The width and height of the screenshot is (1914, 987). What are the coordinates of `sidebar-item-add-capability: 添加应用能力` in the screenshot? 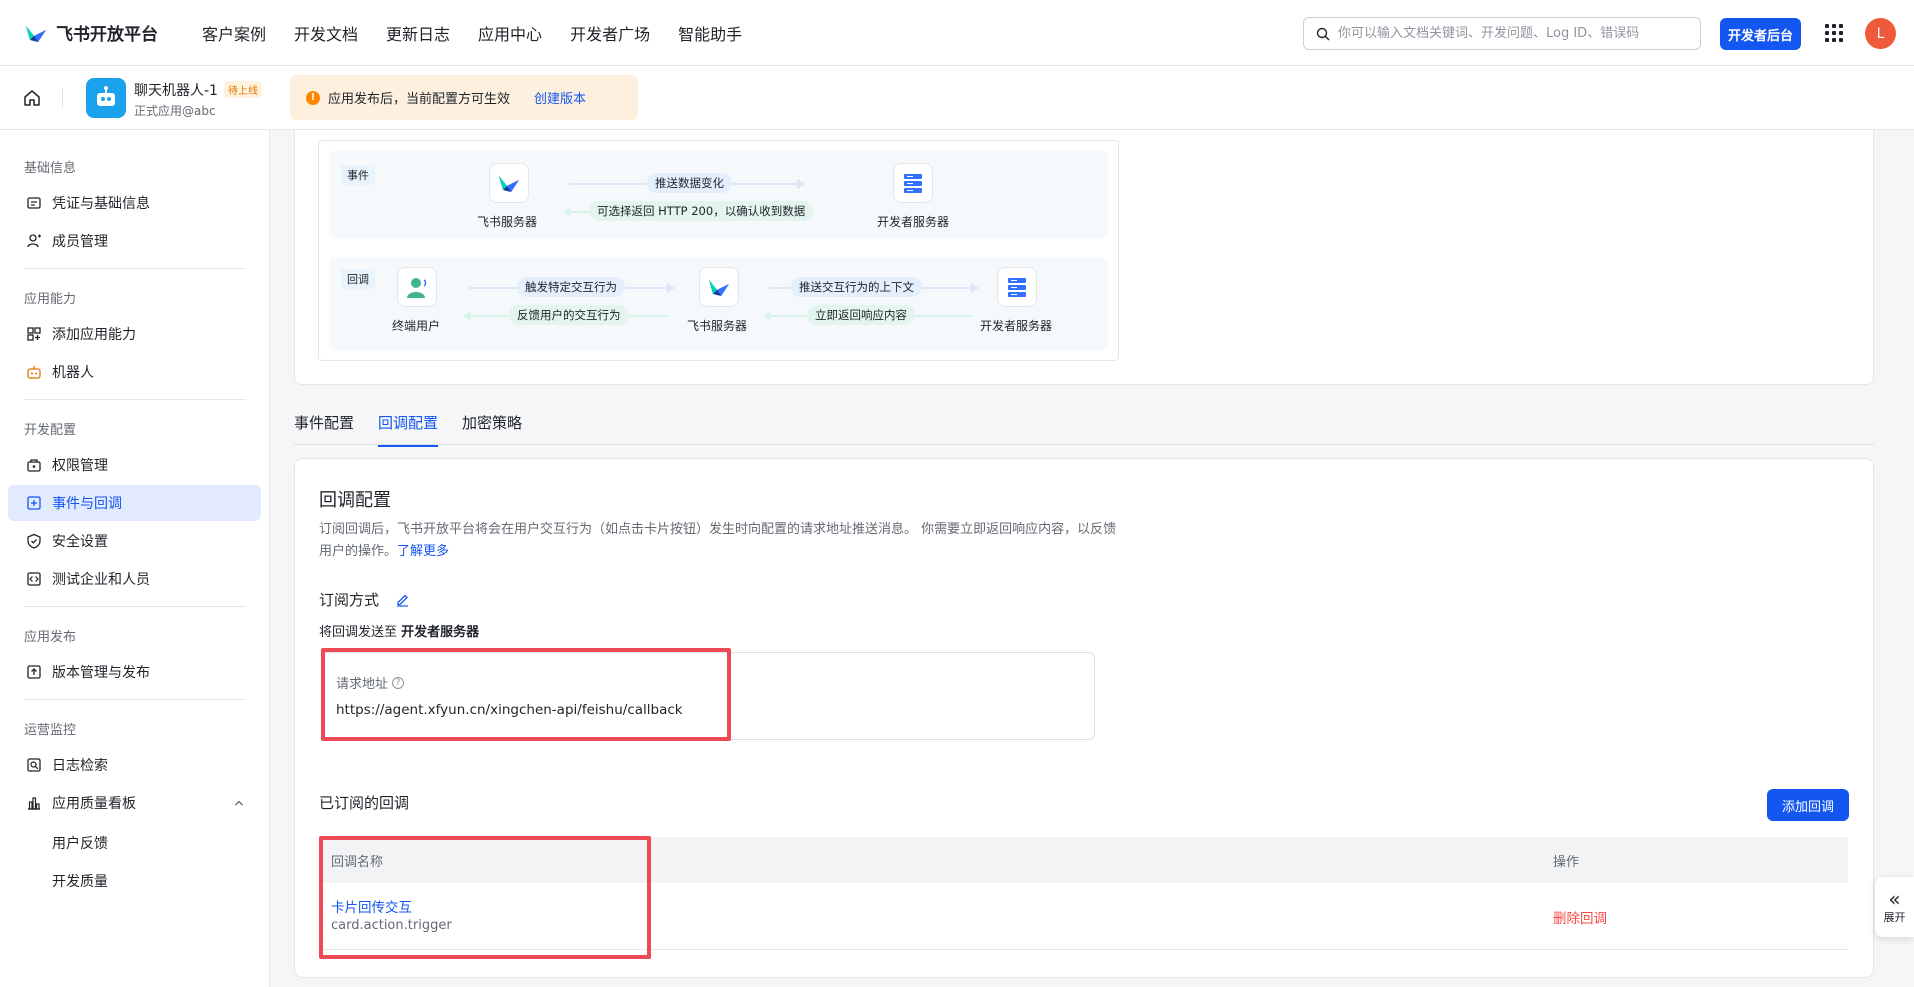 It's located at (134, 334).